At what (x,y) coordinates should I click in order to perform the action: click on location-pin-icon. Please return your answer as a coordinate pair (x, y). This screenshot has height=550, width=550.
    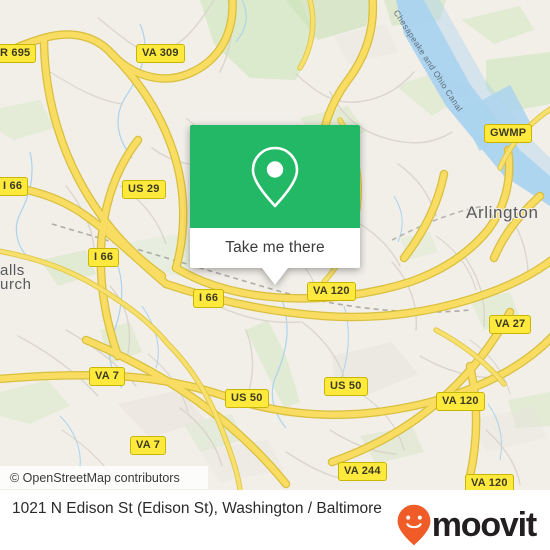
    Looking at the image, I should click on (275, 176).